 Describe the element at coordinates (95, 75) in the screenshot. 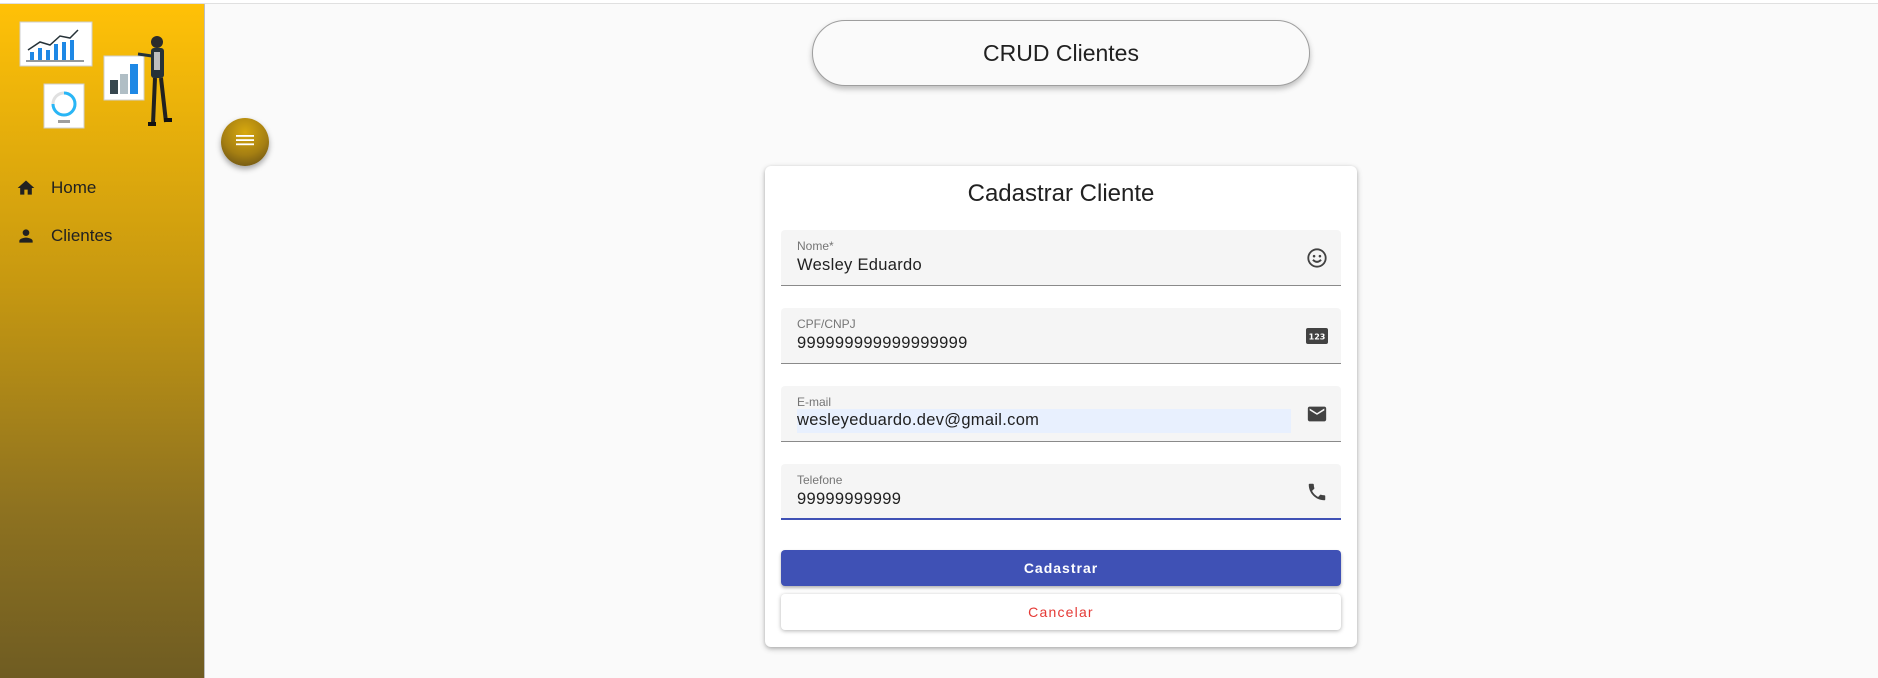

I see `dashboard-charts-illustration` at that location.